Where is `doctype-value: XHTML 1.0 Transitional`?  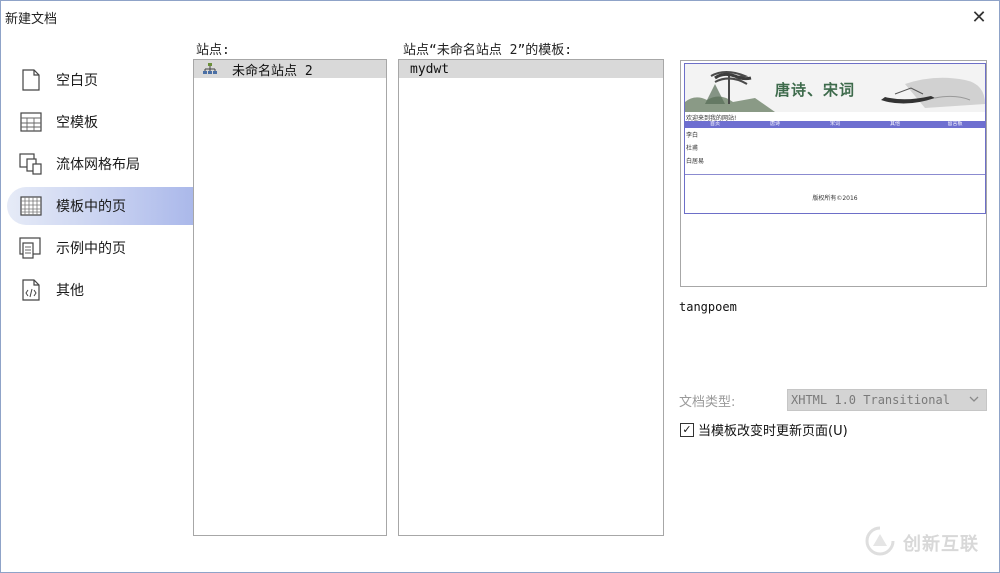
doctype-value: XHTML 1.0 Transitional is located at coordinates (870, 400).